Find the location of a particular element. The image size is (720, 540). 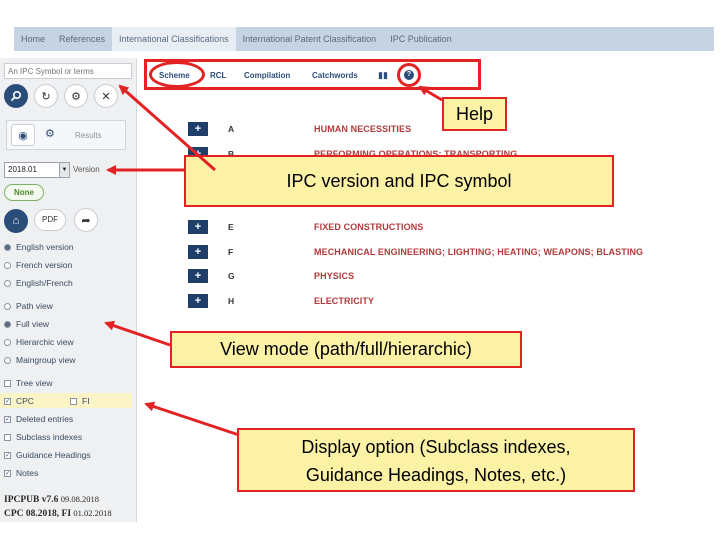

option-english-french: English/French is located at coordinates (38, 283).